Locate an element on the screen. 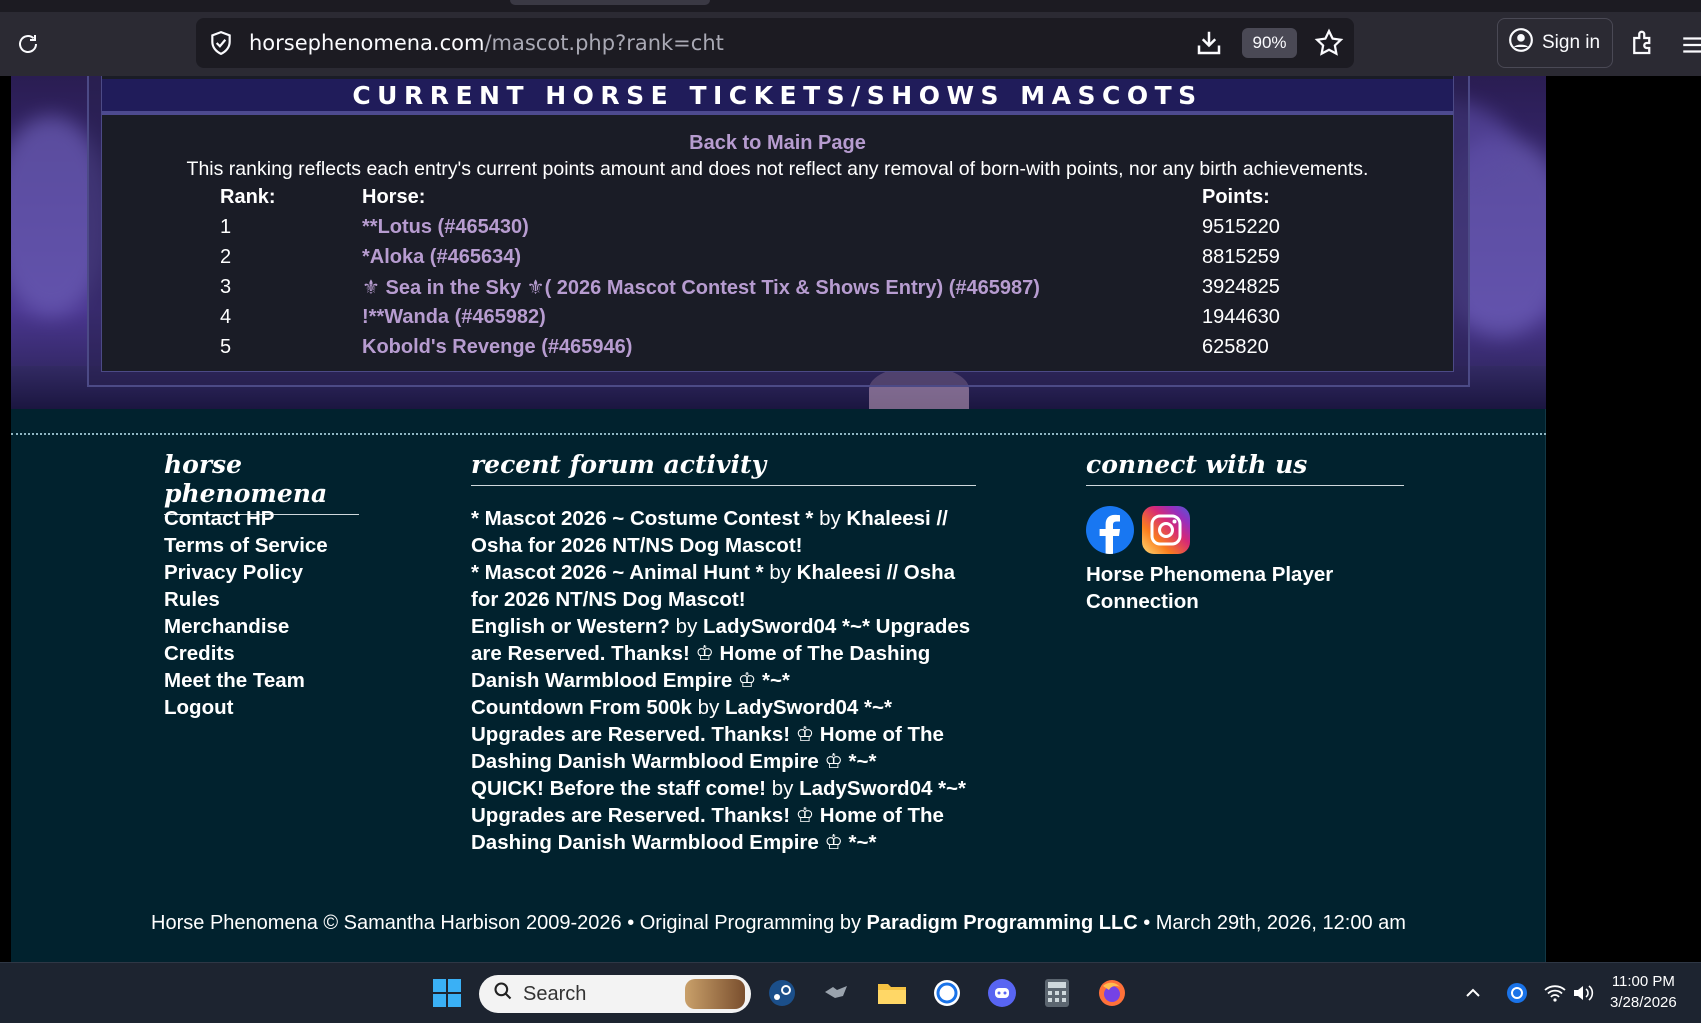  url-text: horsephenomena.com/mascot.php?rank=cht is located at coordinates (486, 43).